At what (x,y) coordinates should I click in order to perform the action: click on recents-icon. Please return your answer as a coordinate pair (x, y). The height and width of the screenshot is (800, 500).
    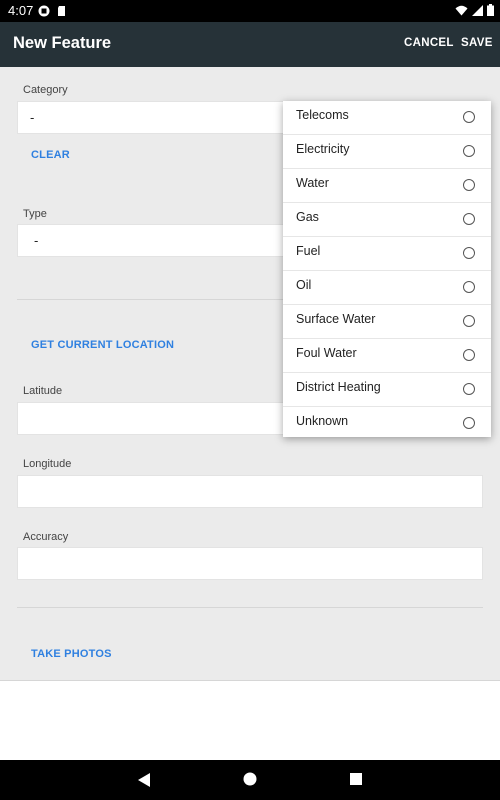
    Looking at the image, I should click on (356, 779).